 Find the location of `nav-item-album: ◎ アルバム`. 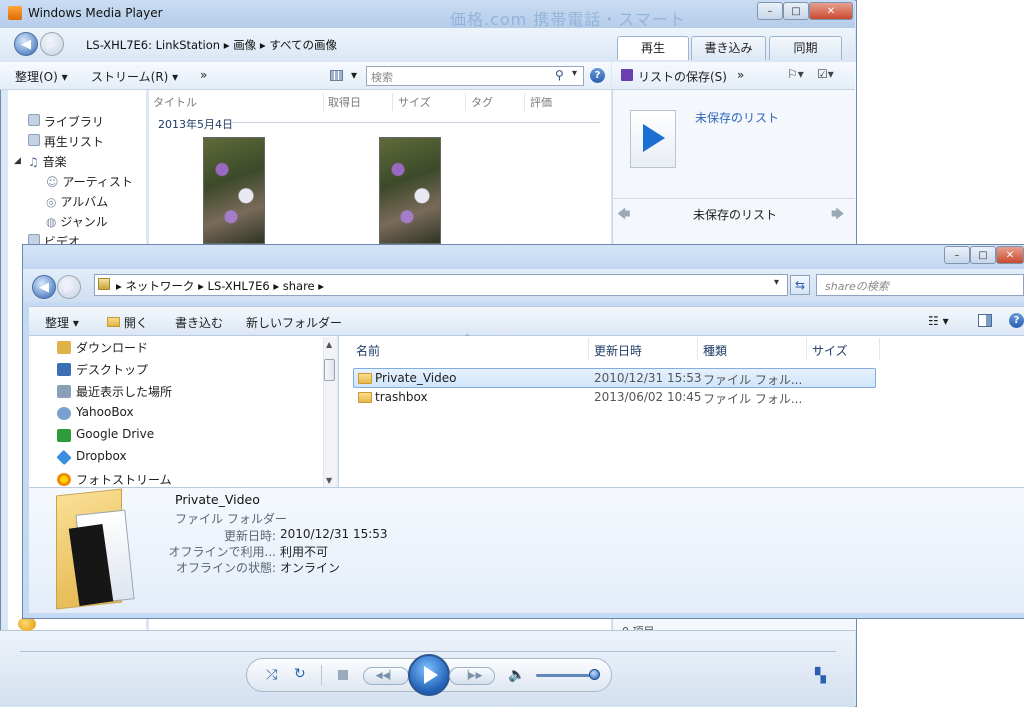

nav-item-album: ◎ アルバム is located at coordinates (77, 201).